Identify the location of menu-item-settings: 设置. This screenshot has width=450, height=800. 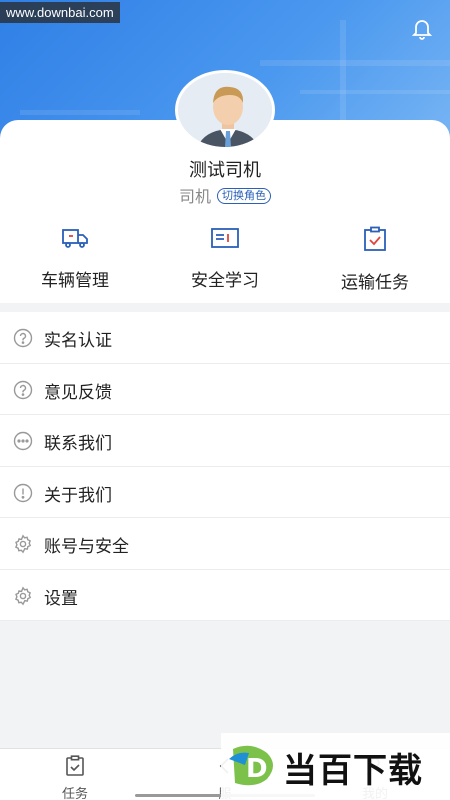
(225, 595).